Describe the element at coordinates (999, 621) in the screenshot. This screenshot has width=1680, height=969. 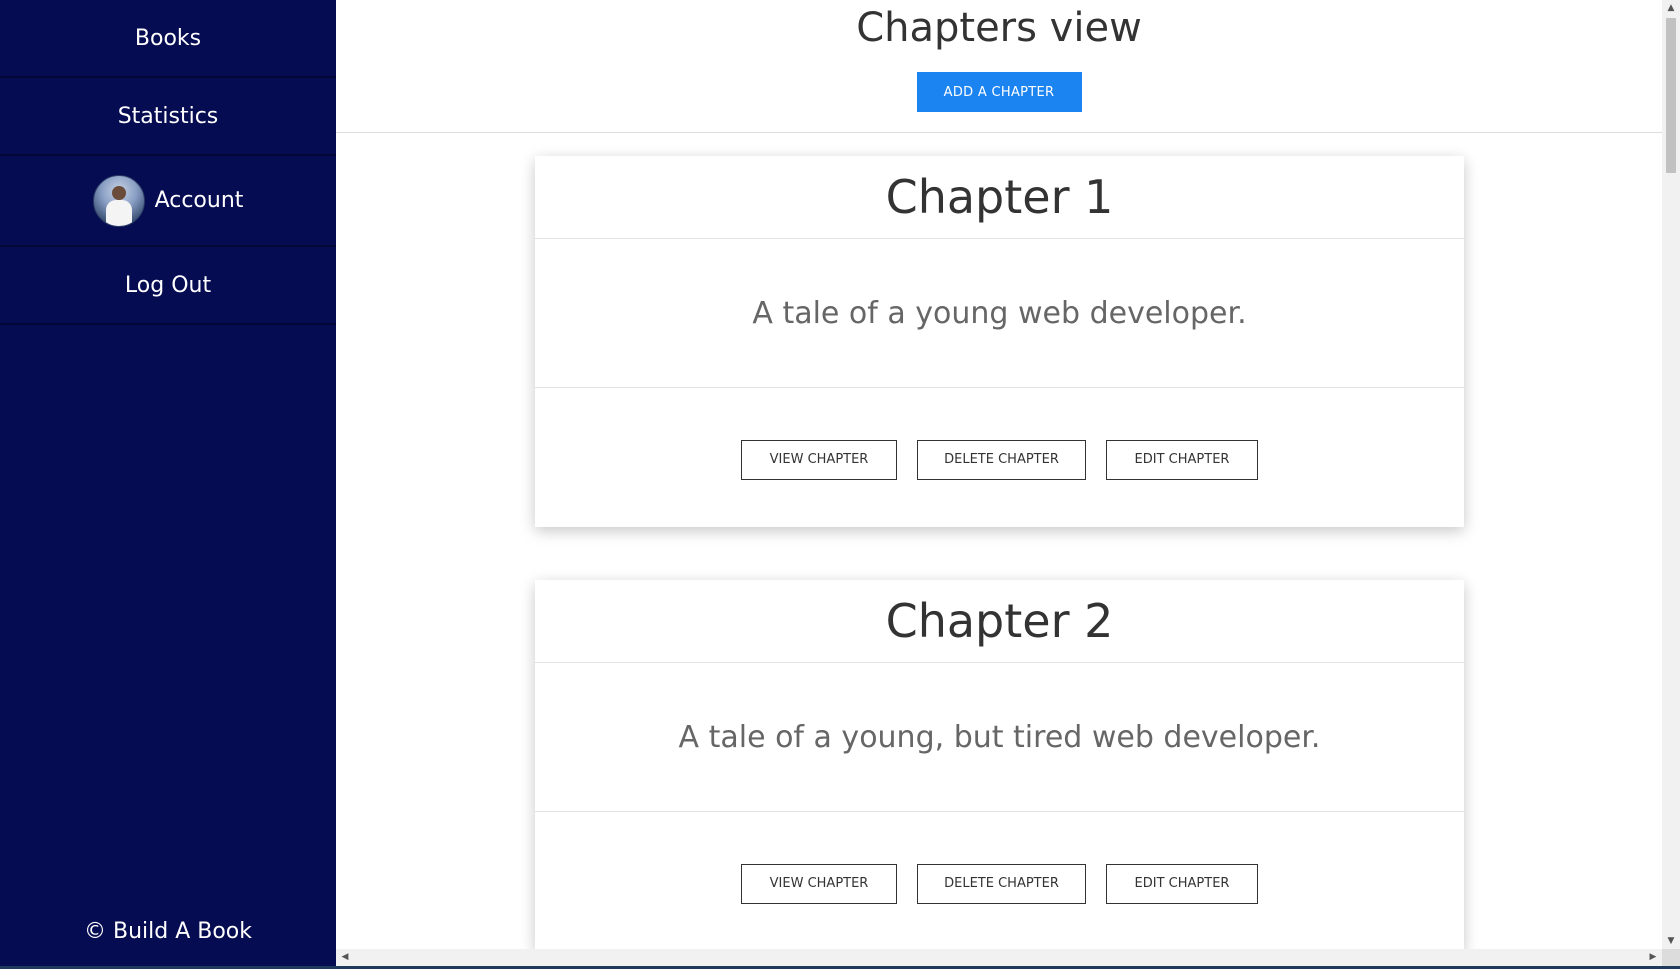
I see `chapter-title: Chapter 2` at that location.